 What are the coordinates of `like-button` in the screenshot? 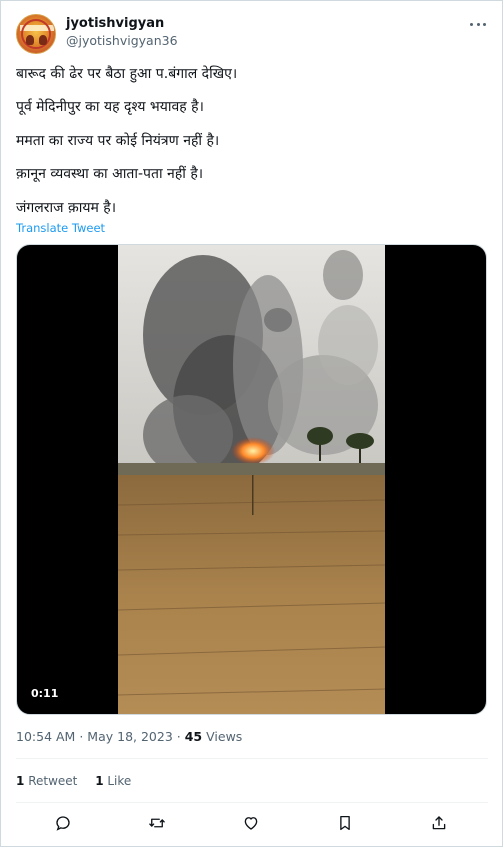 It's located at (251, 823).